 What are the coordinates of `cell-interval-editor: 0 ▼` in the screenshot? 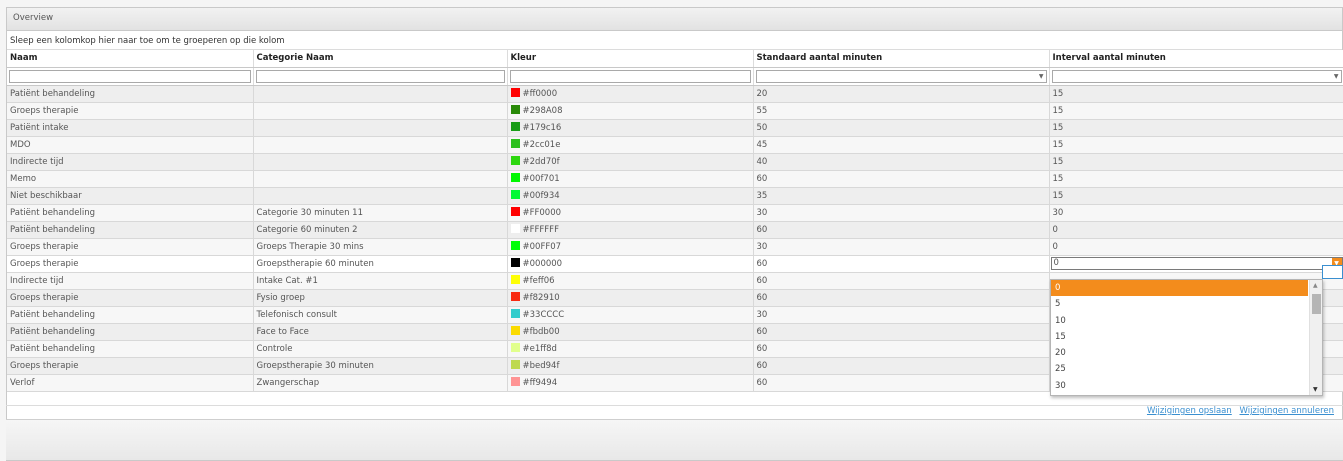 It's located at (1196, 264).